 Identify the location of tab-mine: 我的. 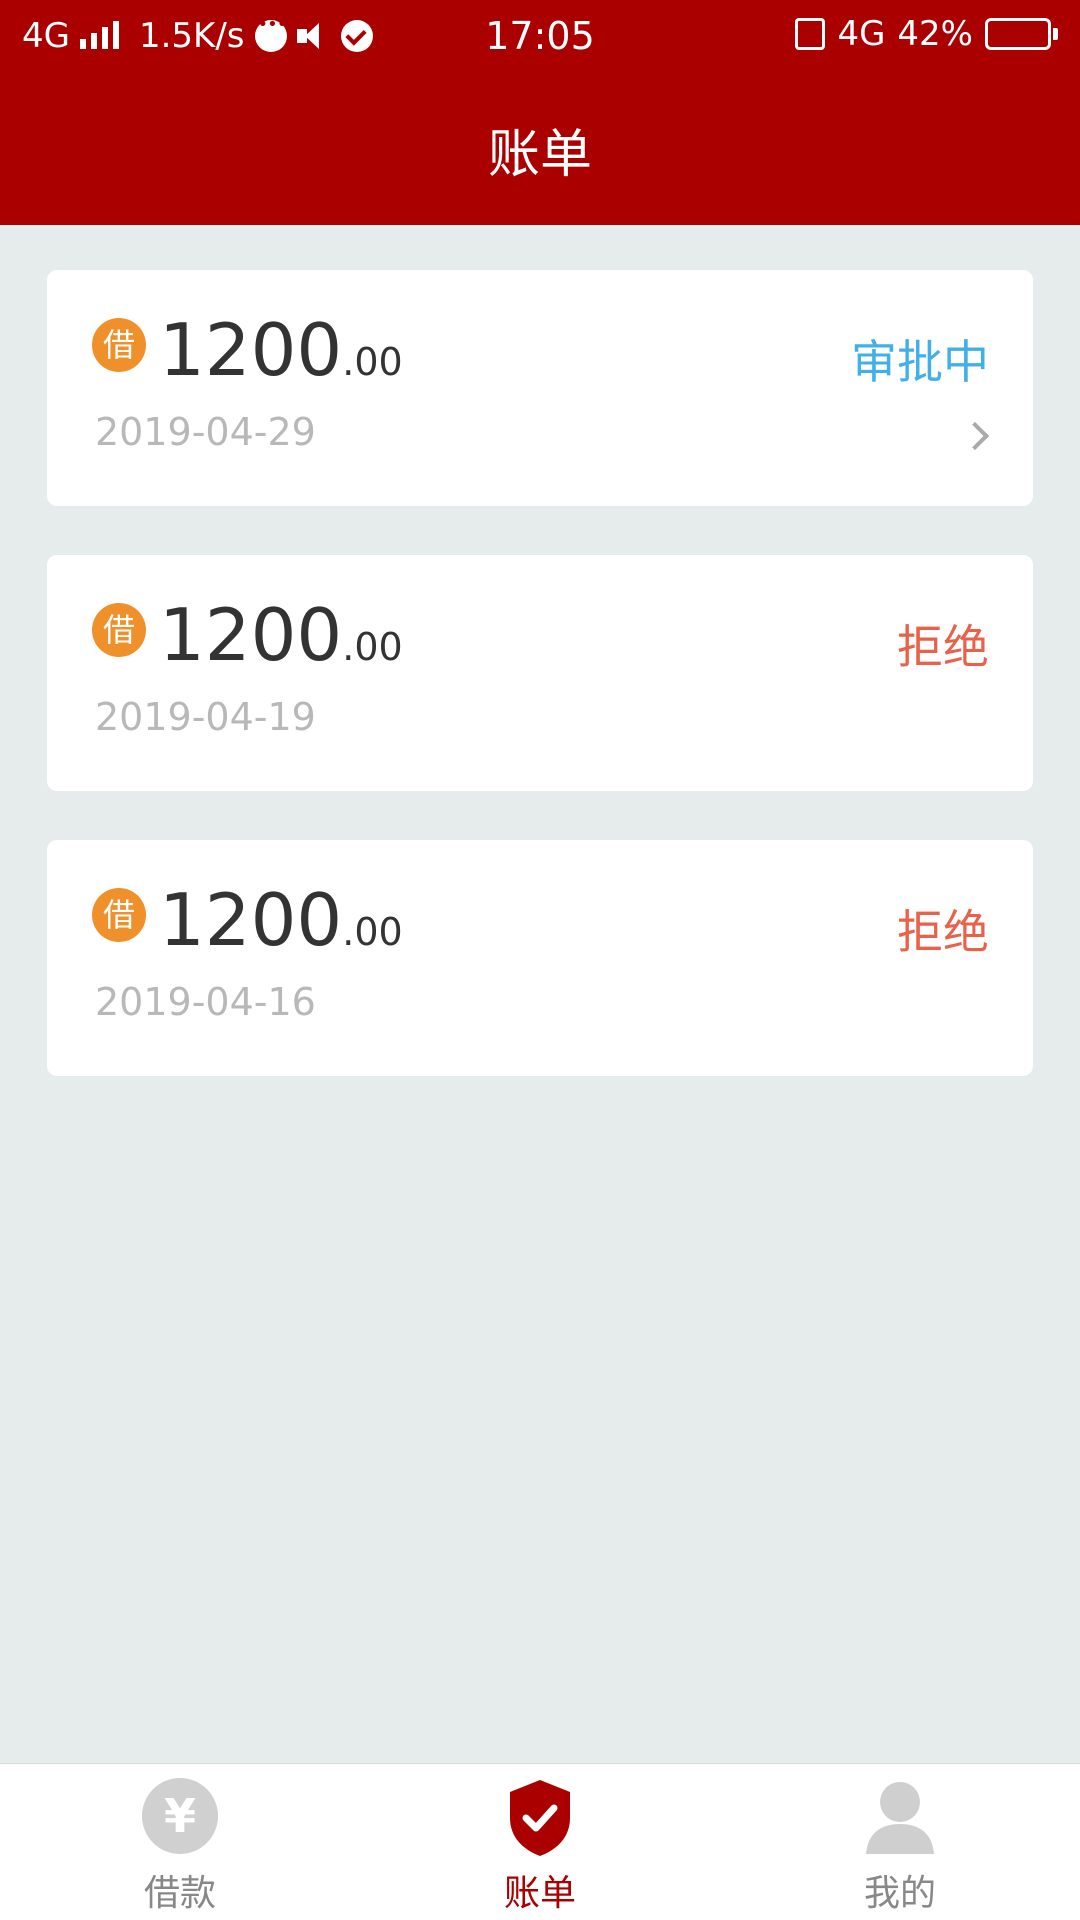
(900, 1842).